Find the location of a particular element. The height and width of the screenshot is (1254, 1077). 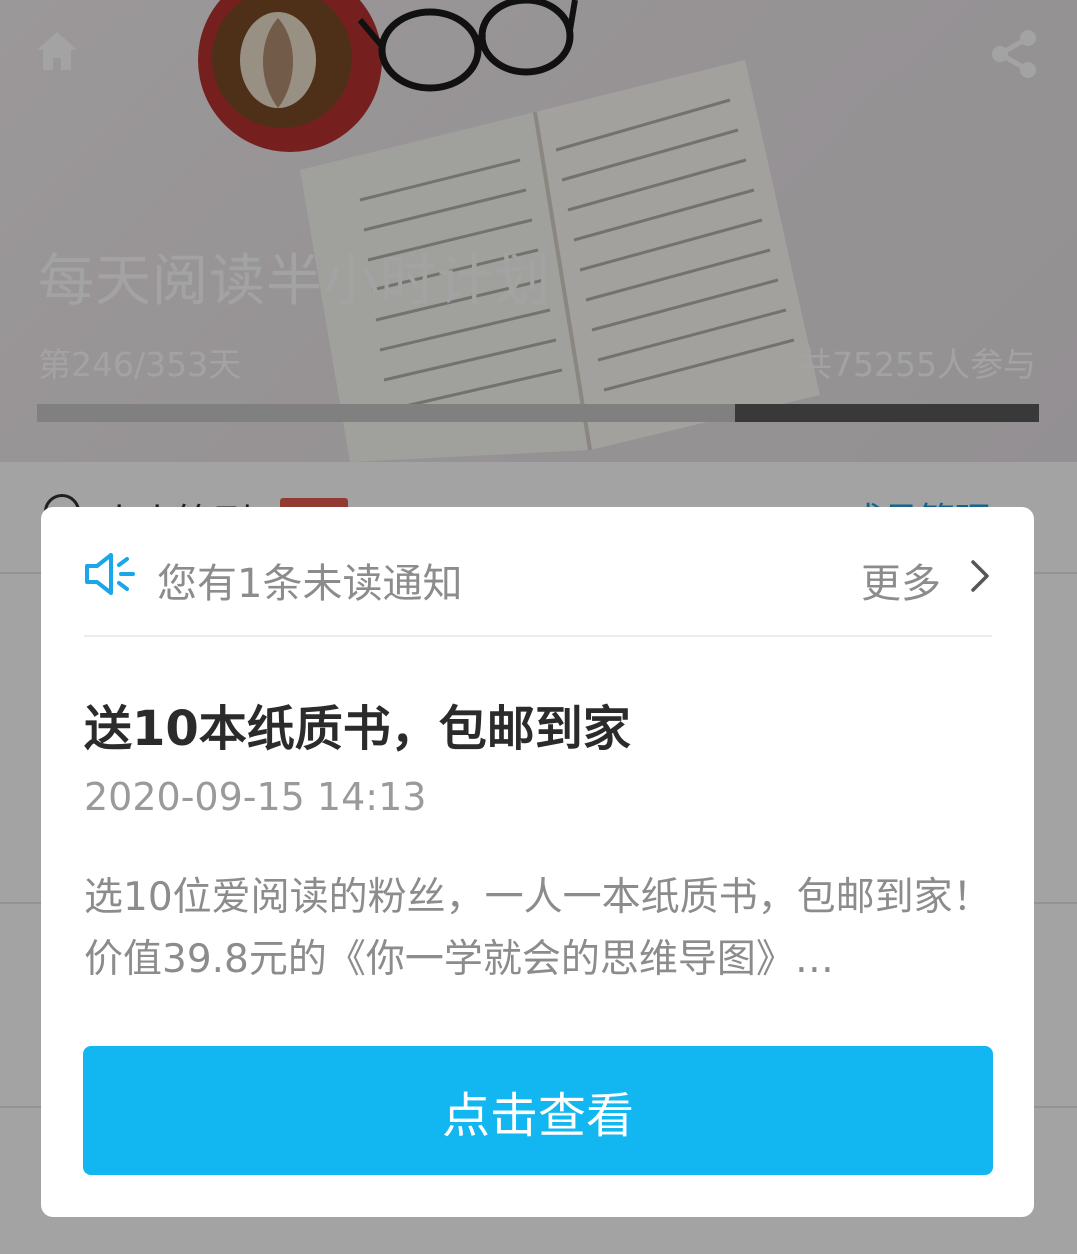

unread-notice-text: 您有1条未读通知 is located at coordinates (310, 584).